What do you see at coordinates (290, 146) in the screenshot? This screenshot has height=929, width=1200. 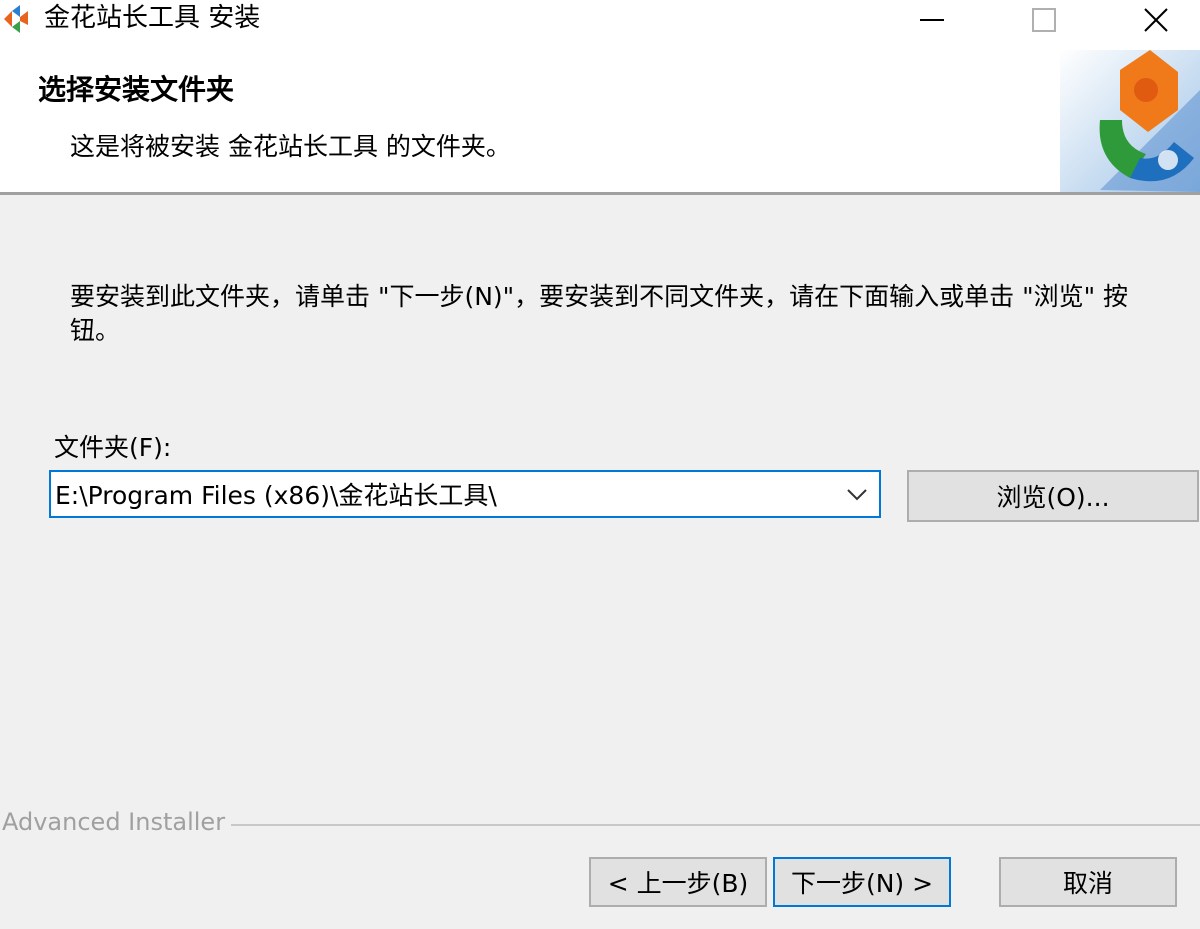 I see `page-subtitle: 这是将被安装 金花站长工具 的文件夹。` at bounding box center [290, 146].